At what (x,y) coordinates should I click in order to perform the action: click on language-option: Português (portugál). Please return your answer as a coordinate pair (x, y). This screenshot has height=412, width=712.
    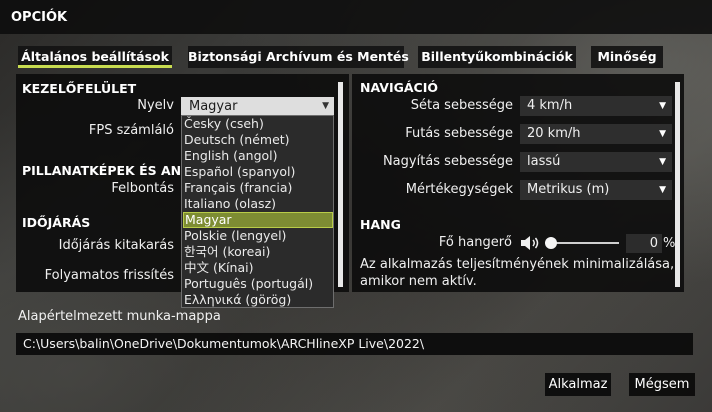
    Looking at the image, I should click on (258, 284).